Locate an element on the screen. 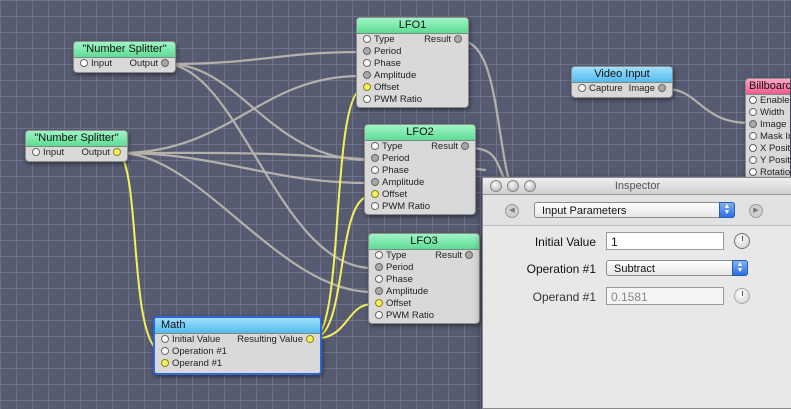 Image resolution: width=791 pixels, height=409 pixels. number-splitter-patch-1: "Number Splitter" Input Output is located at coordinates (124, 57).